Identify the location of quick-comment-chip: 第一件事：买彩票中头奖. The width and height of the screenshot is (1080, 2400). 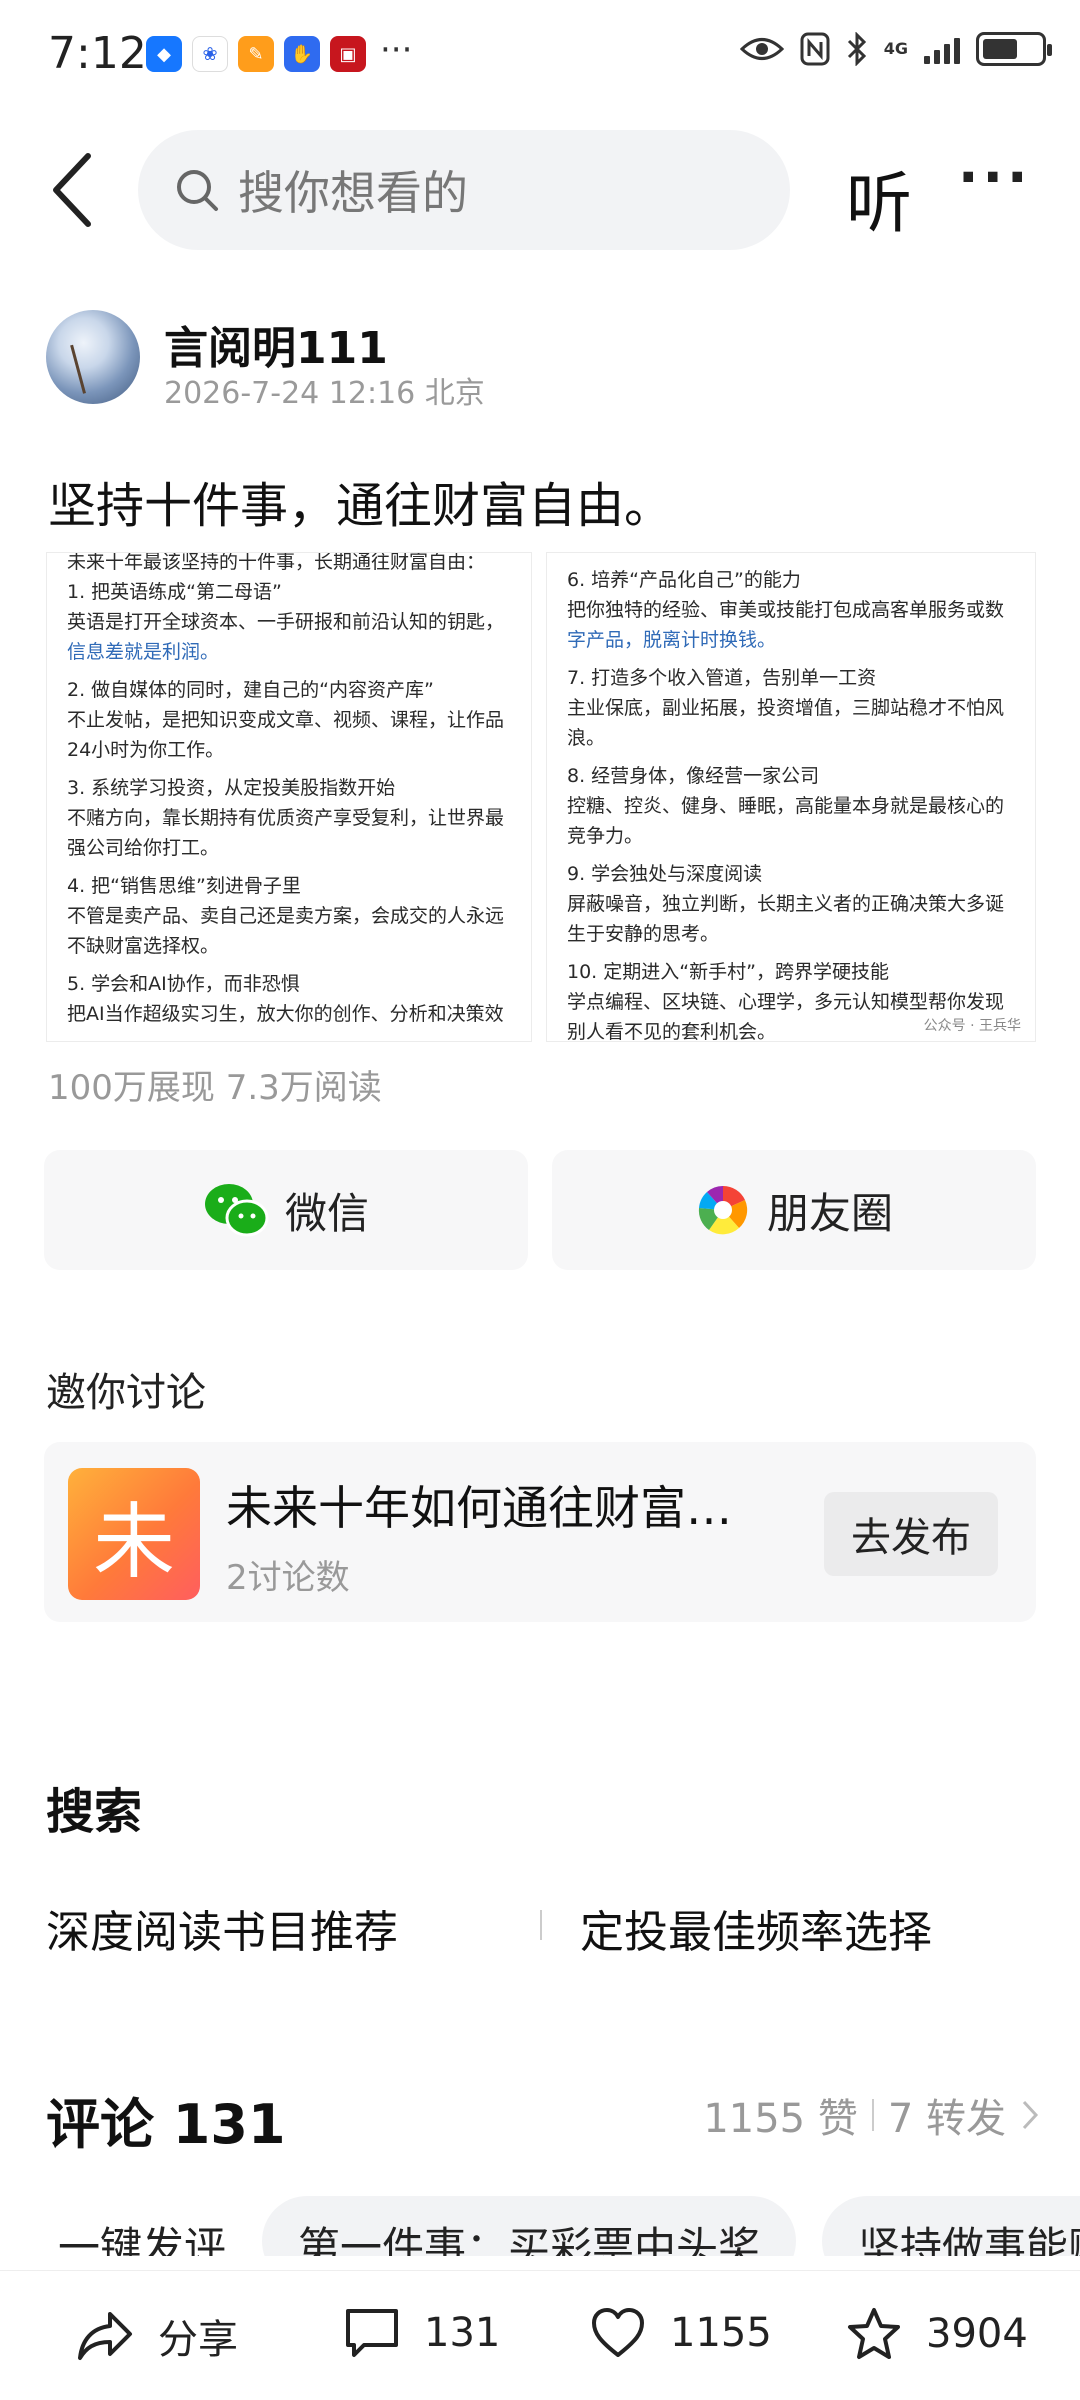
(529, 2226).